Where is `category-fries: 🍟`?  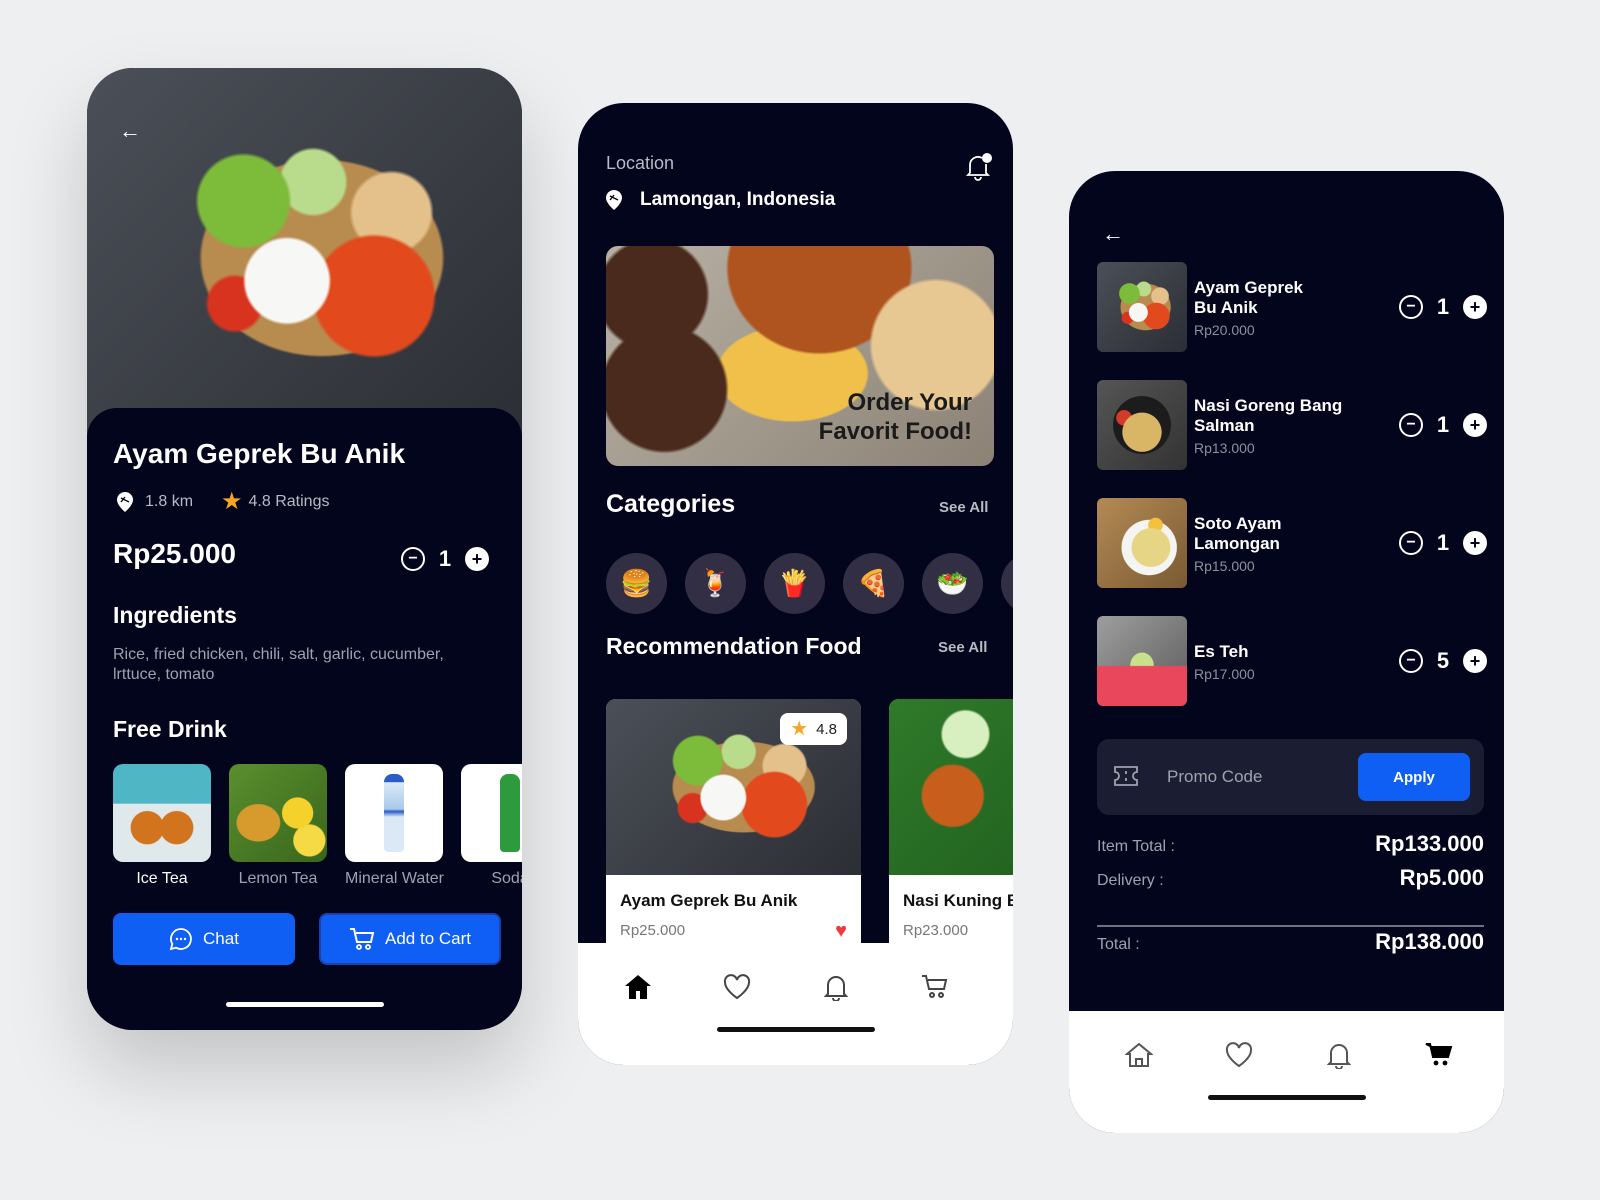 category-fries: 🍟 is located at coordinates (794, 583).